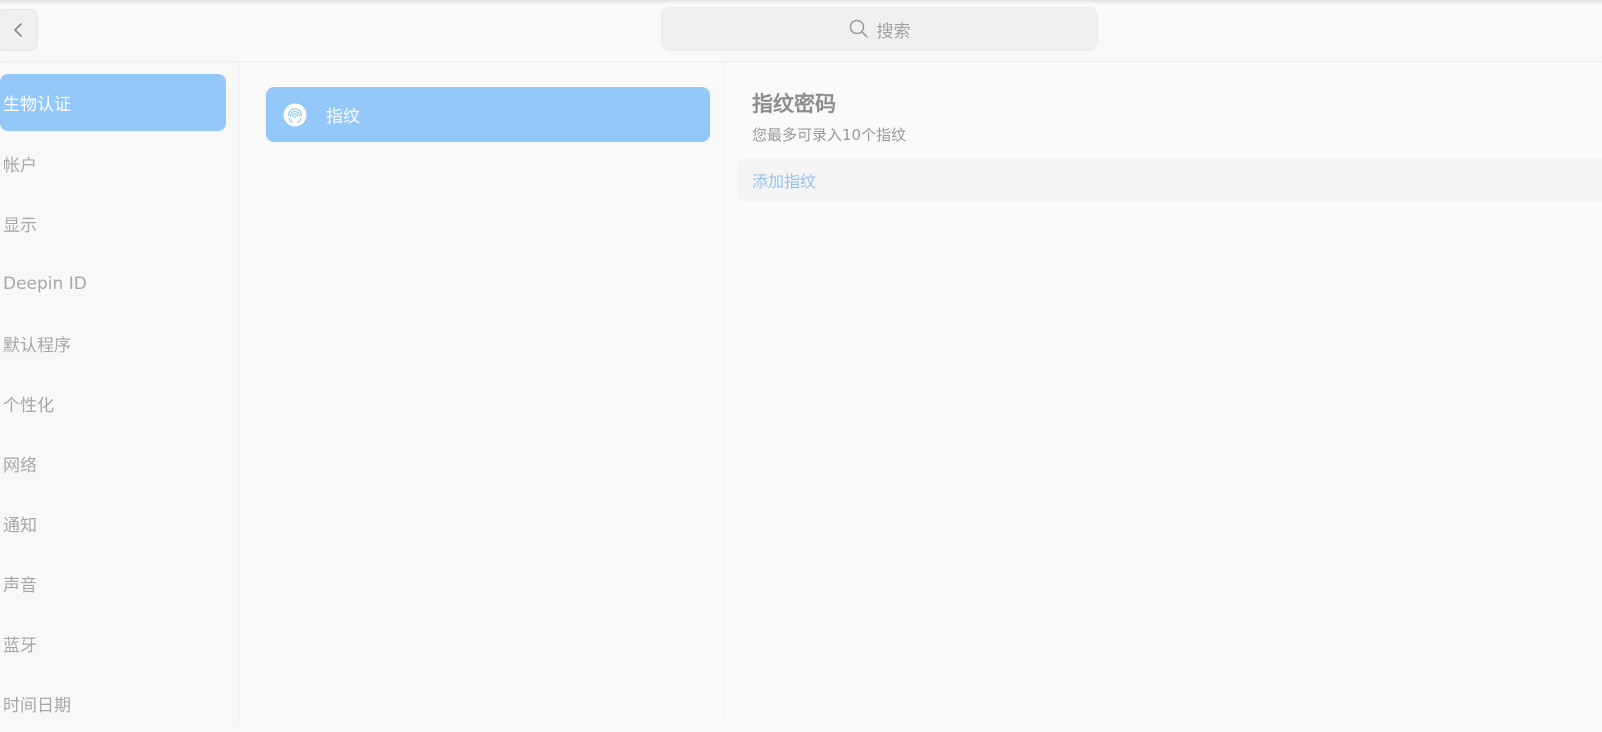 This screenshot has width=1602, height=732. What do you see at coordinates (37, 706) in the screenshot?
I see `sidebar-item-label: 时间日期` at bounding box center [37, 706].